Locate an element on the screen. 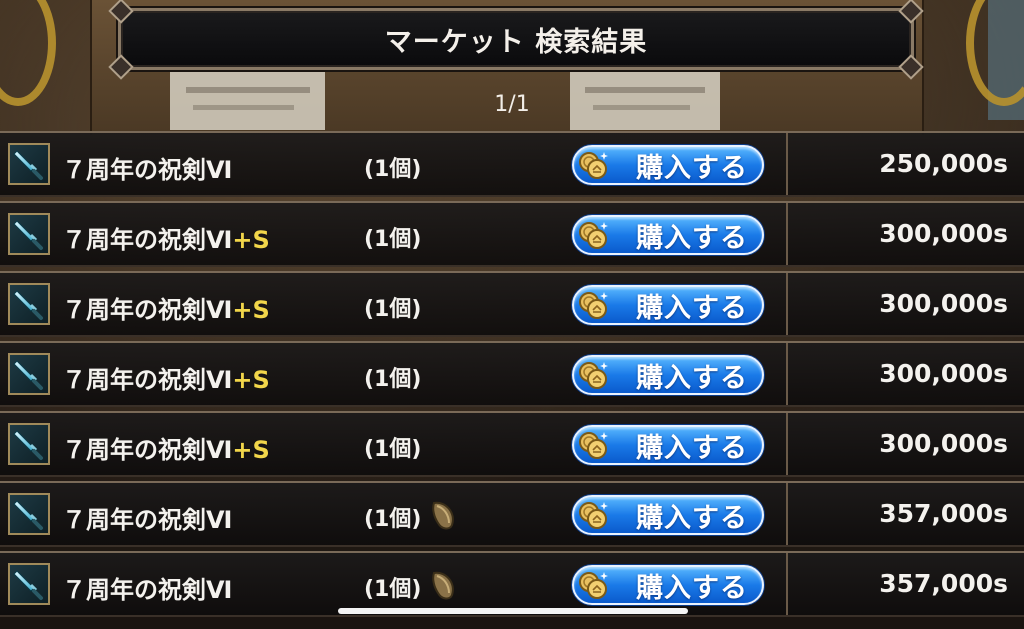 The height and width of the screenshot is (629, 1024). market-result-row: ７周年の祝剣Ⅵ (1個) 購入する 250,000s is located at coordinates (512, 164).